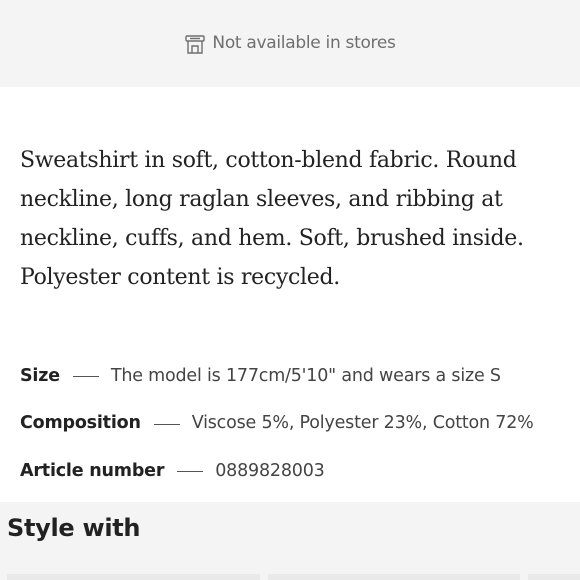 The image size is (580, 580). Describe the element at coordinates (92, 470) in the screenshot. I see `detail-label: Article number` at that location.